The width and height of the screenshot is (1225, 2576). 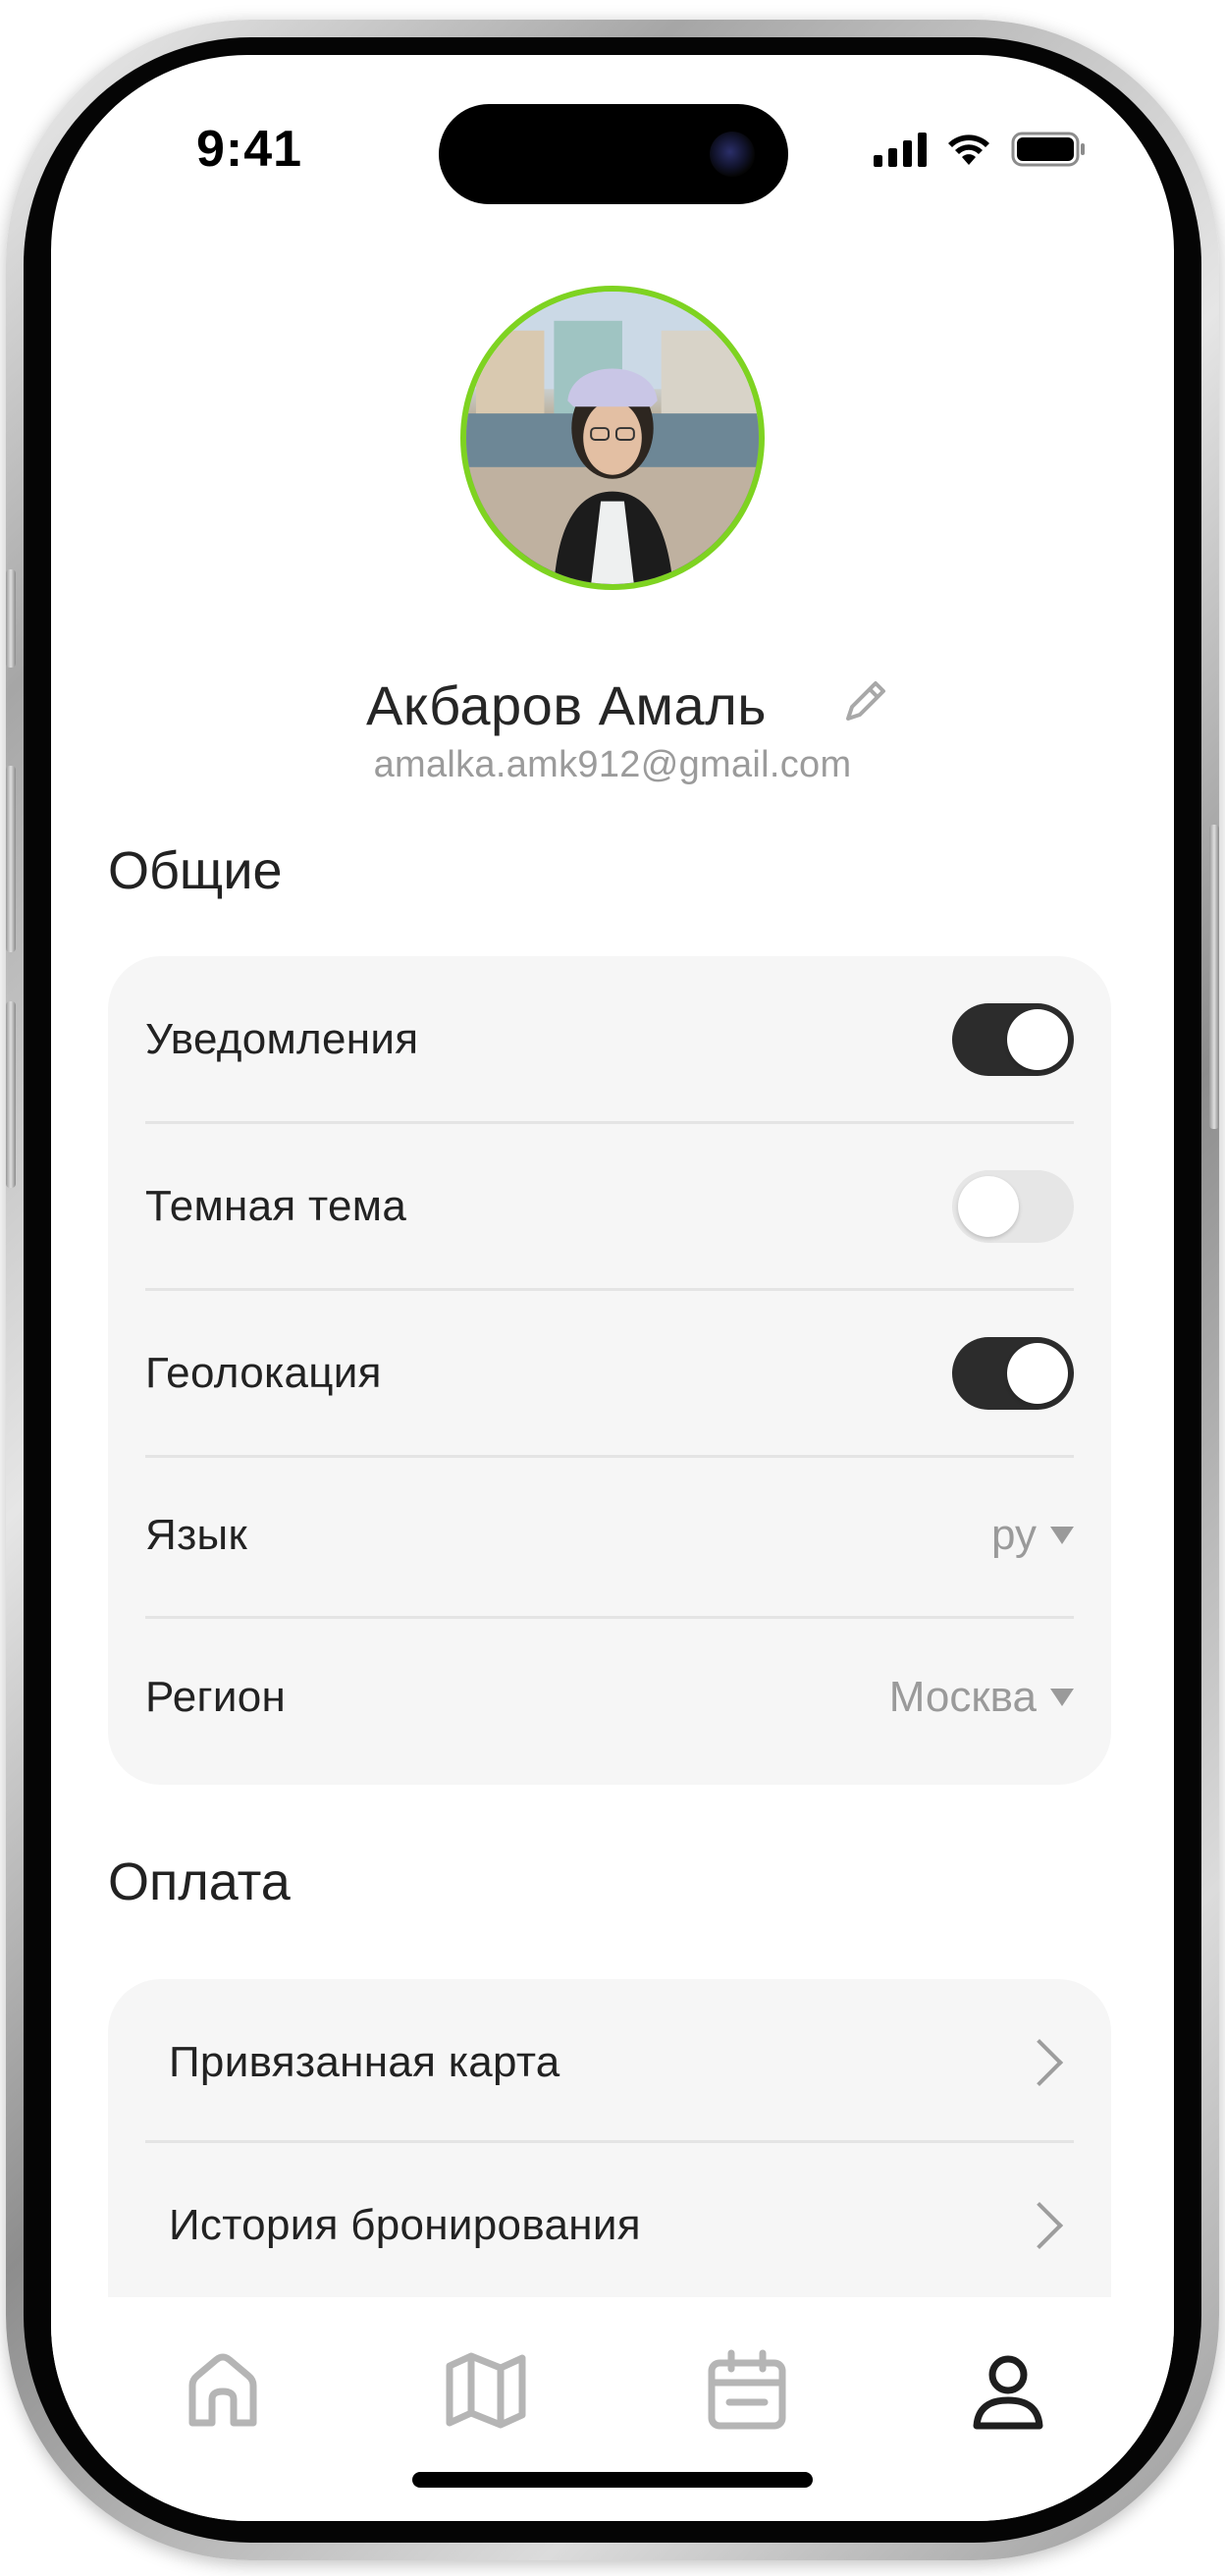 What do you see at coordinates (1013, 1206) in the screenshot?
I see `dark-theme-toggle` at bounding box center [1013, 1206].